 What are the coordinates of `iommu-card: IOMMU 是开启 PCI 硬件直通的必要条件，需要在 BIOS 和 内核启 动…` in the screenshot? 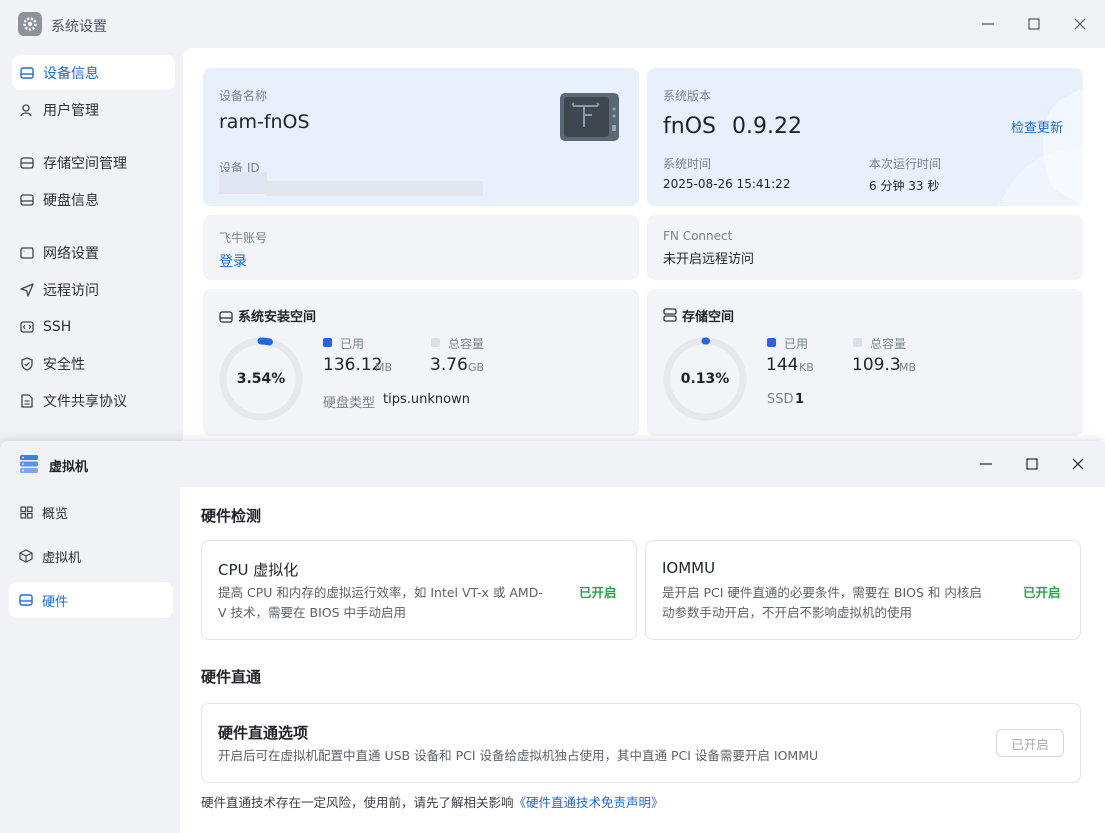 It's located at (863, 590).